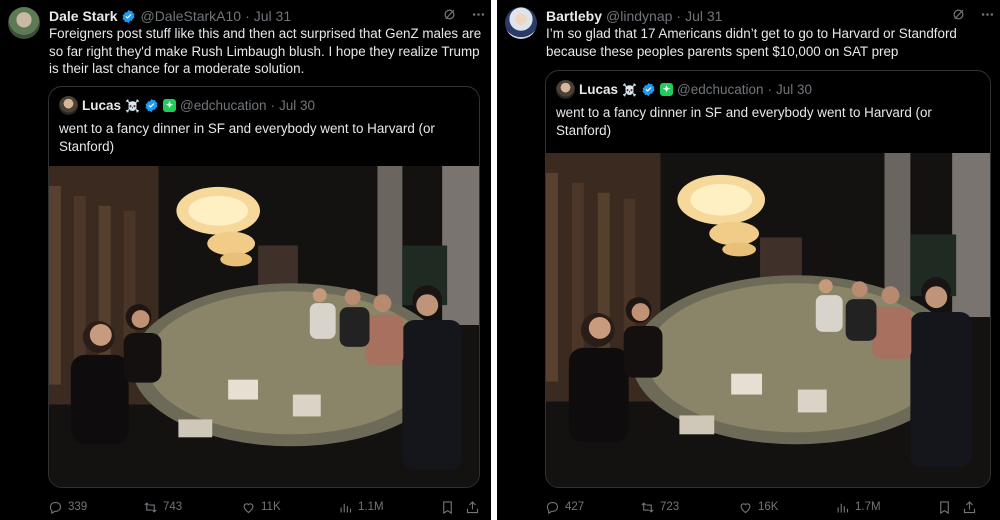 This screenshot has width=1000, height=520. I want to click on like-button: 16K, so click(786, 507).